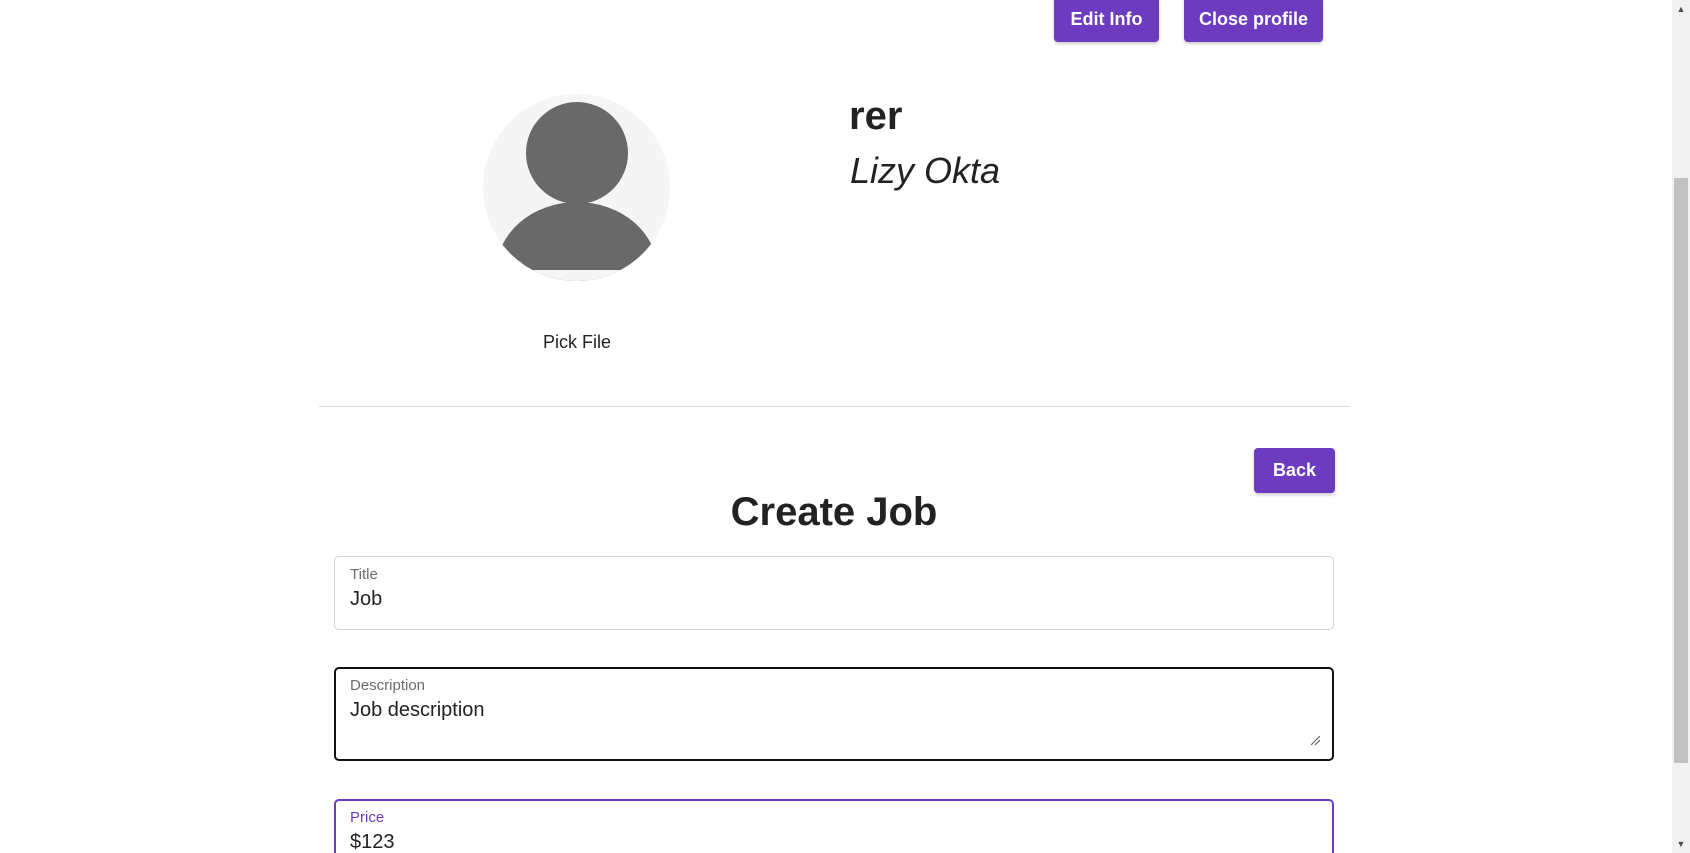  I want to click on section-divider, so click(834, 406).